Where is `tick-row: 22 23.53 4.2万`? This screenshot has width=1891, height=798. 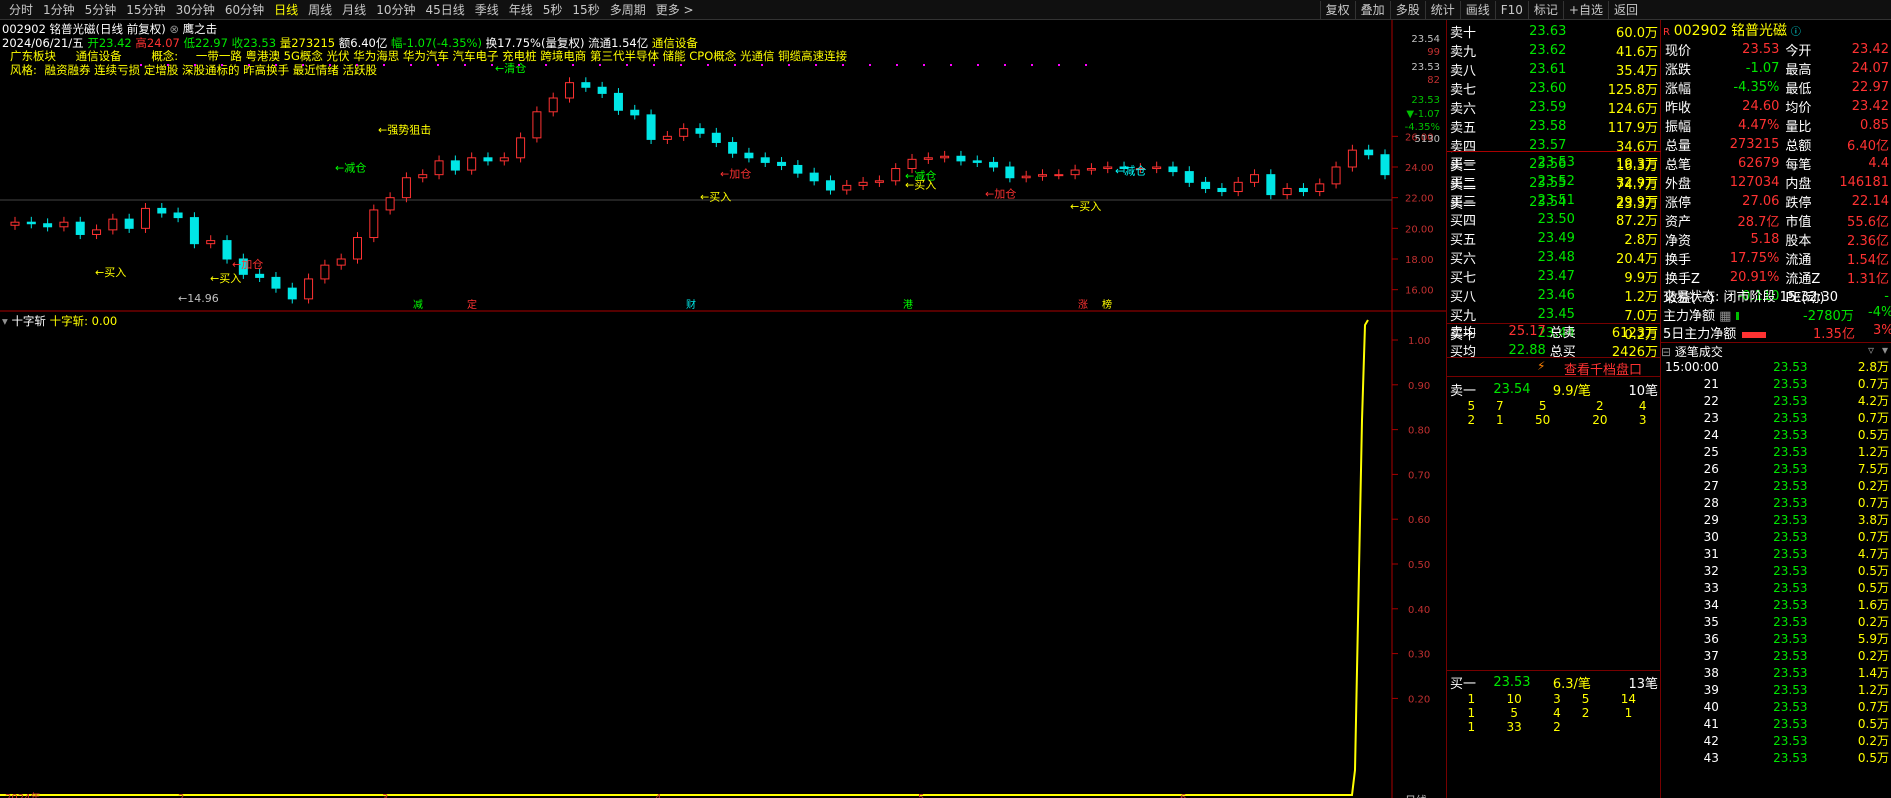 tick-row: 22 23.53 4.2万 is located at coordinates (1776, 400).